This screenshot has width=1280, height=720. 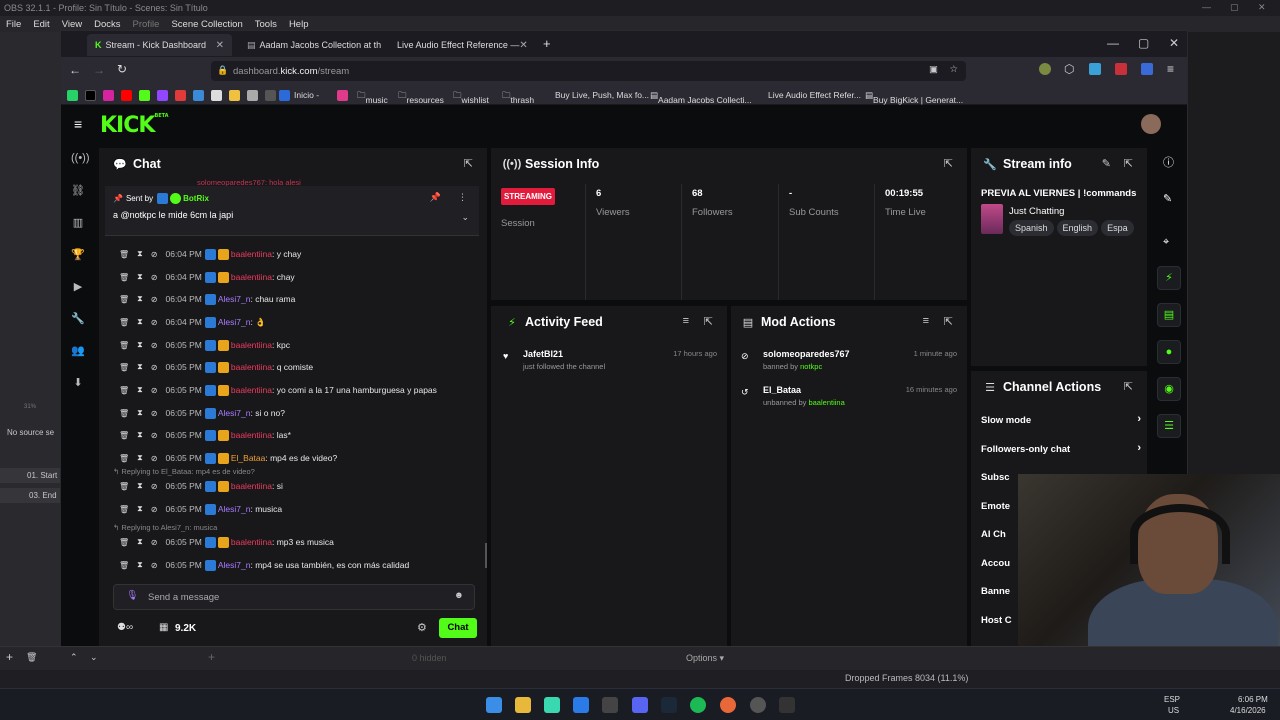 What do you see at coordinates (1143, 43) in the screenshot?
I see `maximize-icon: ▢` at bounding box center [1143, 43].